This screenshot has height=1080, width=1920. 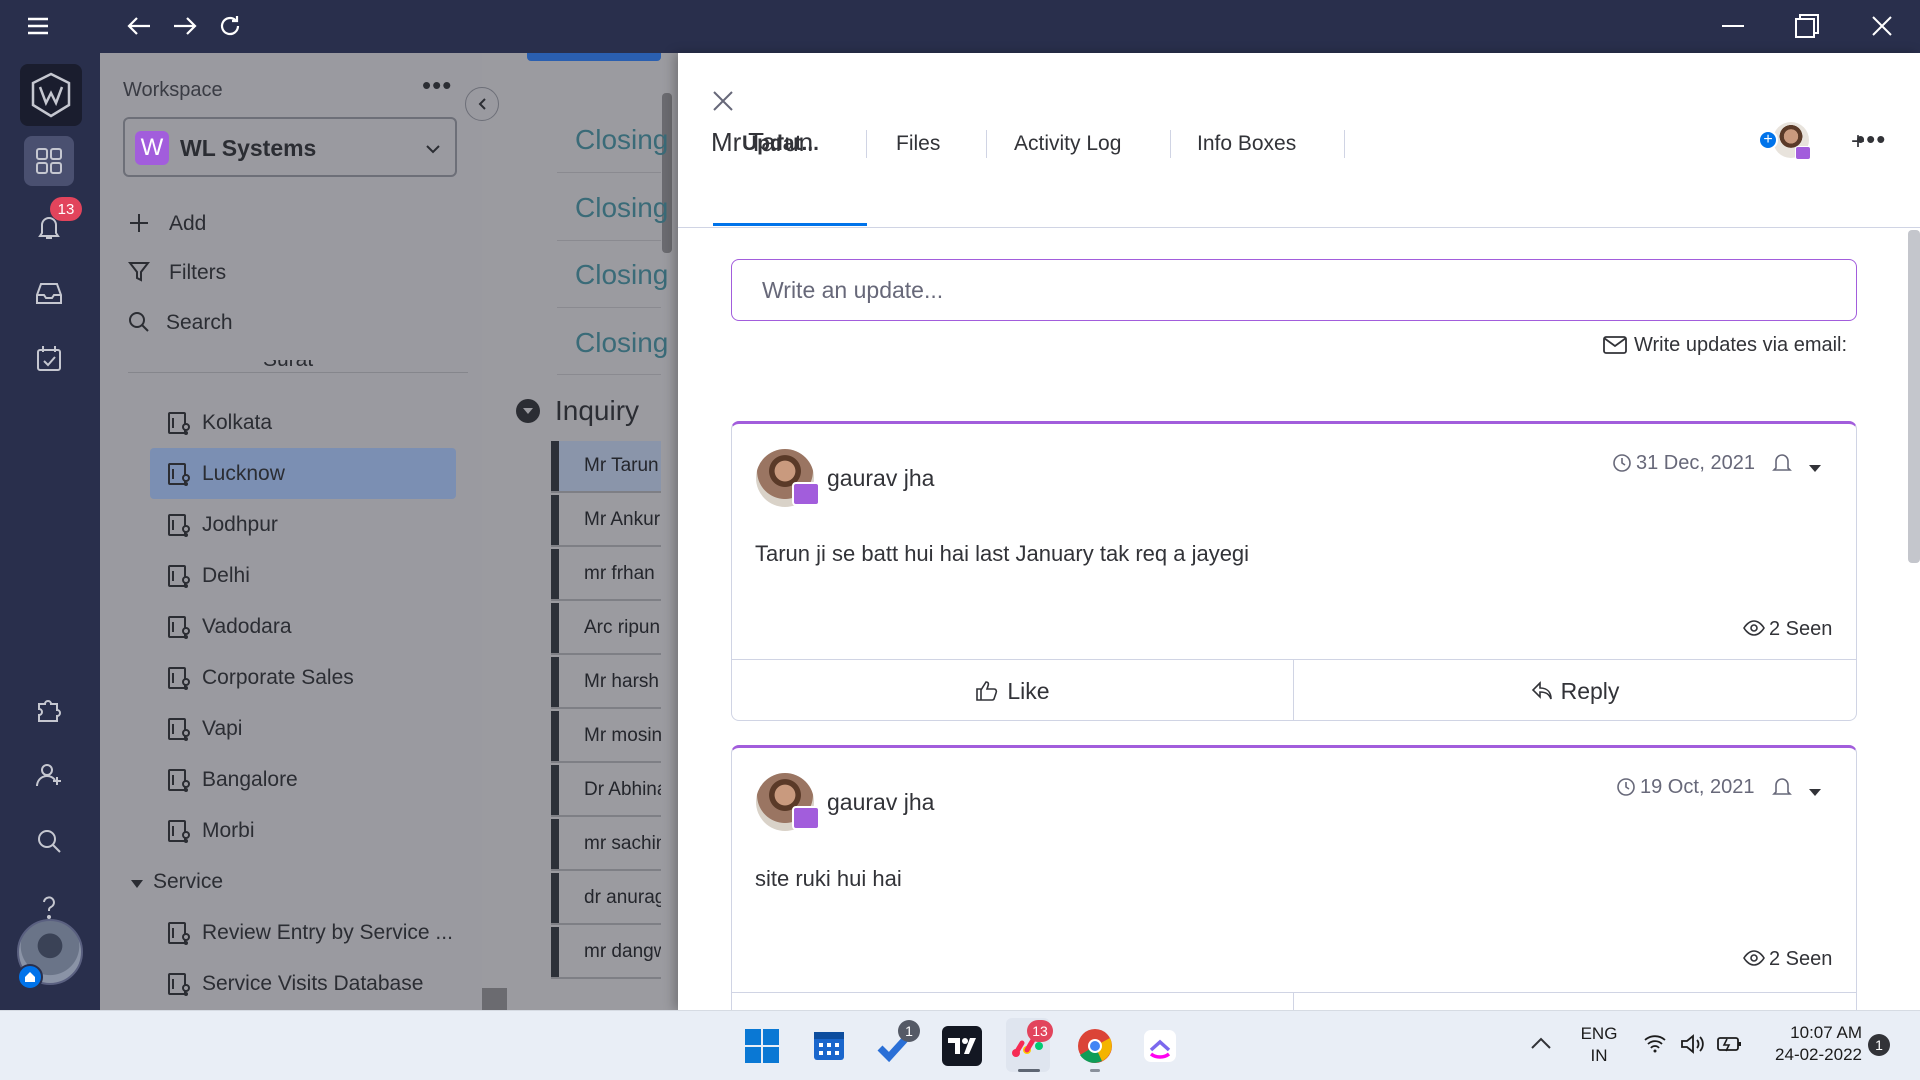 What do you see at coordinates (1882, 26) in the screenshot?
I see `close-icon` at bounding box center [1882, 26].